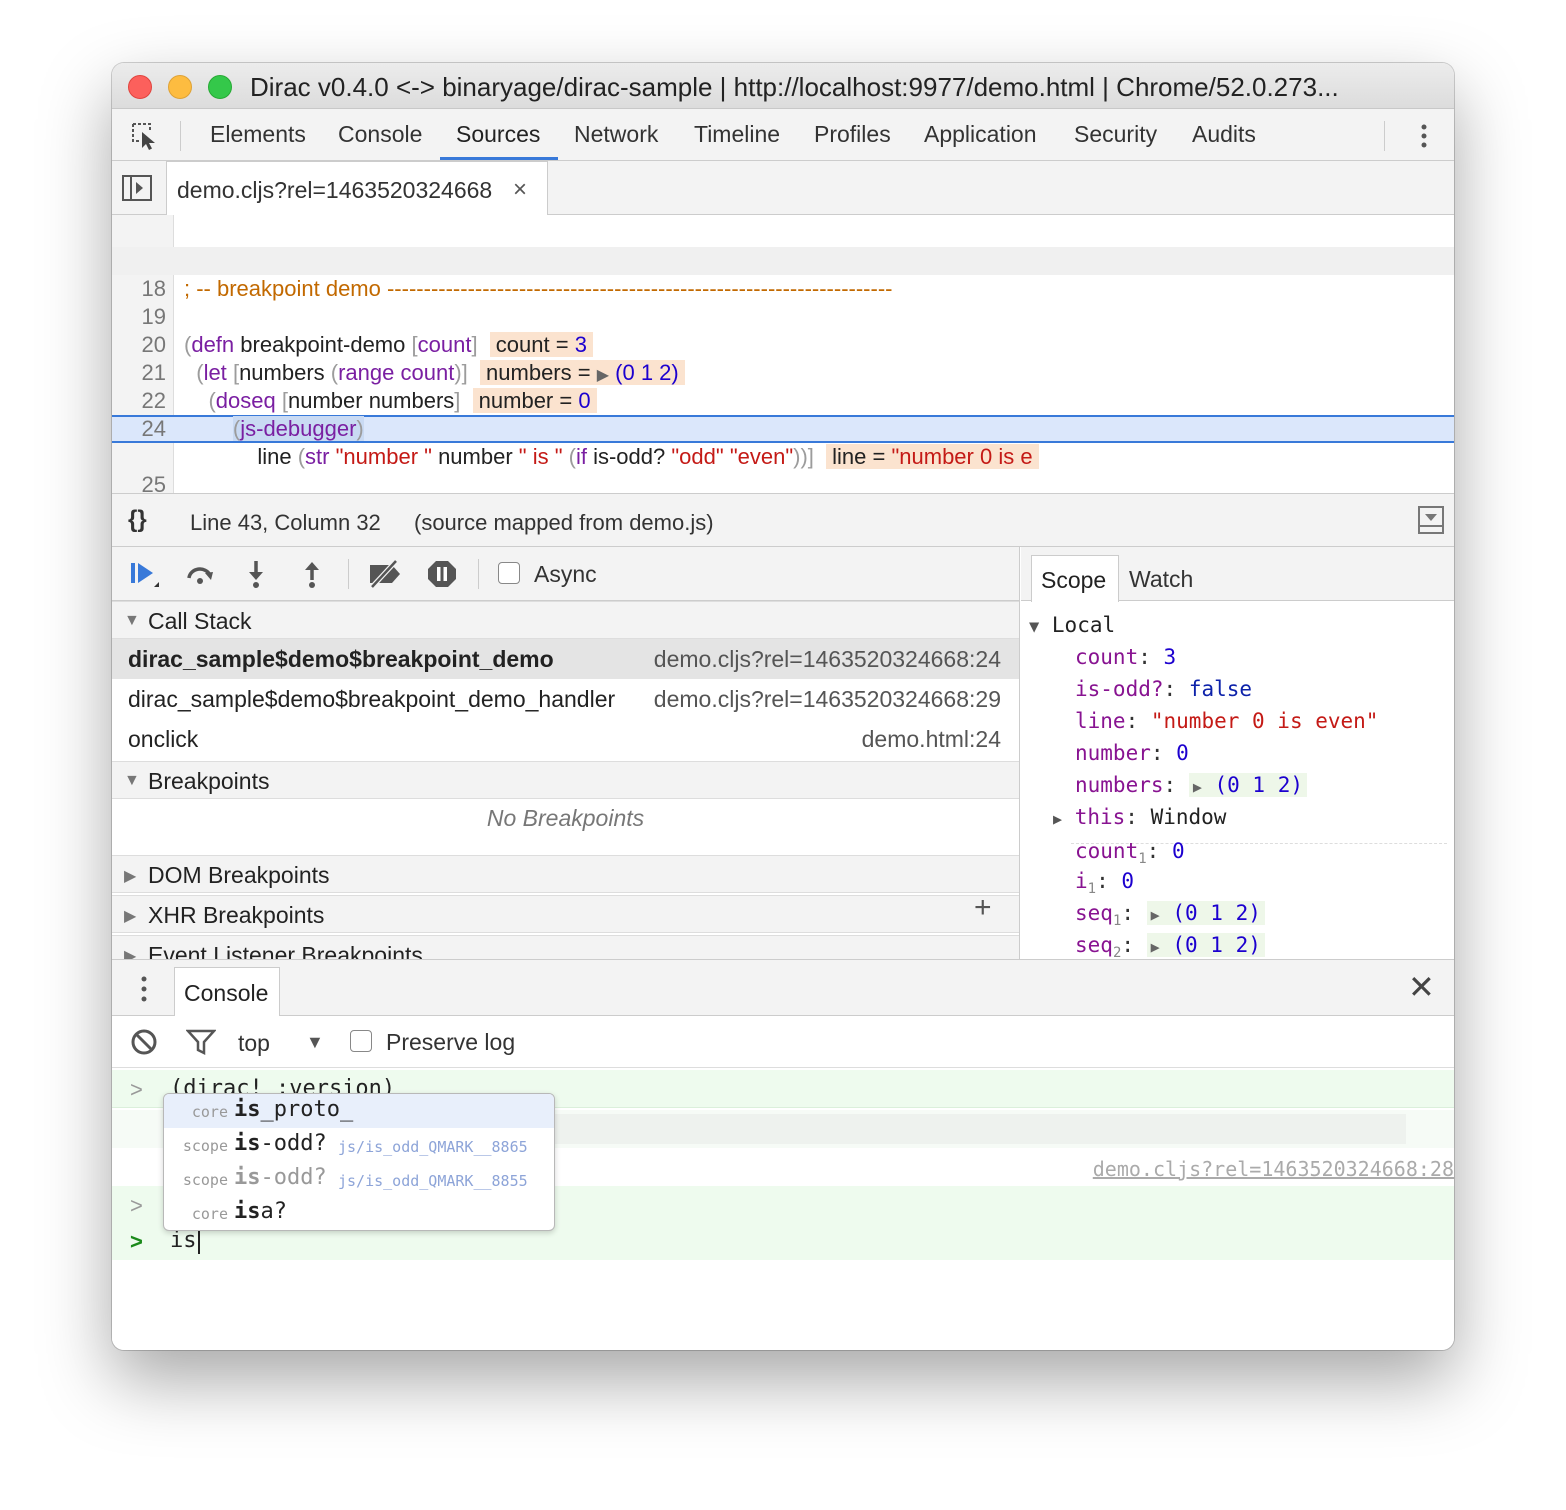 The width and height of the screenshot is (1566, 1510). What do you see at coordinates (137, 520) in the screenshot?
I see `pretty-print-button: {}` at bounding box center [137, 520].